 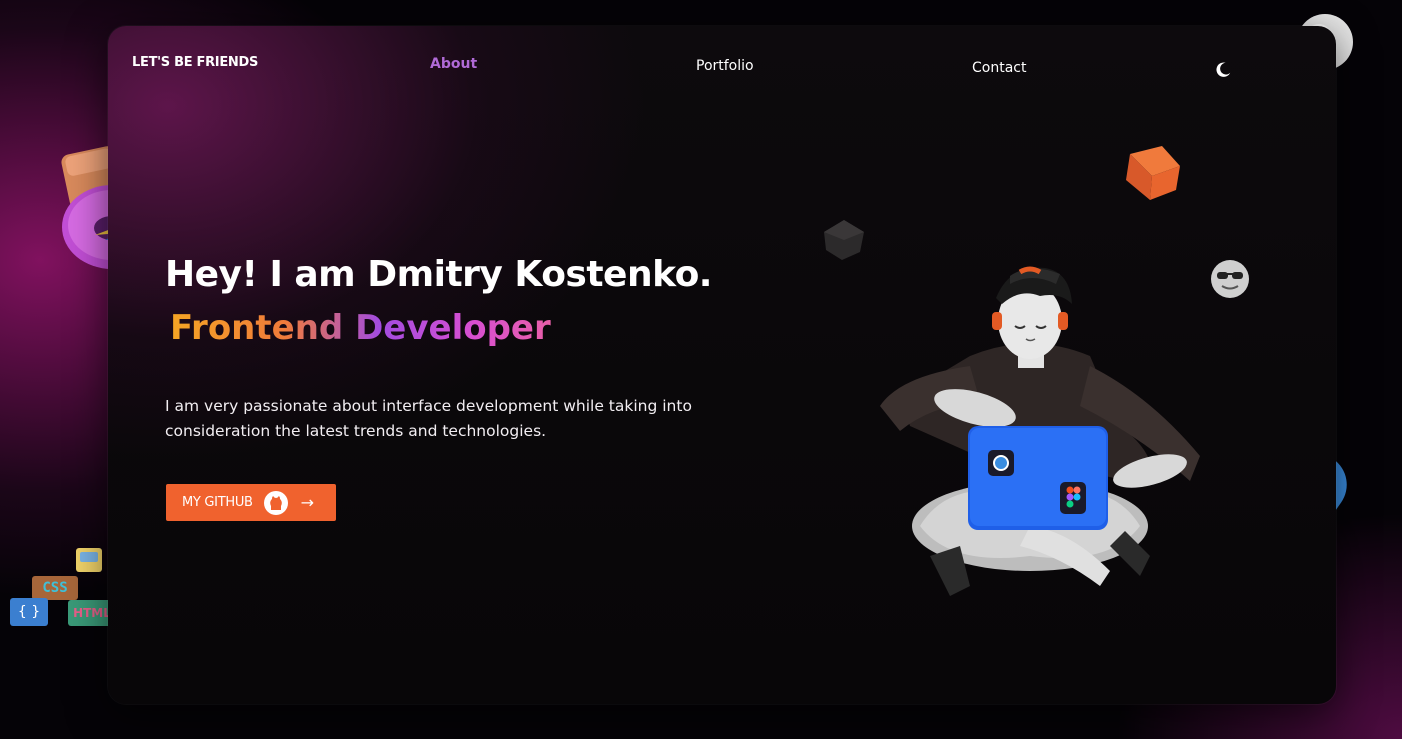 I want to click on css-block: CSS, so click(x=55, y=588).